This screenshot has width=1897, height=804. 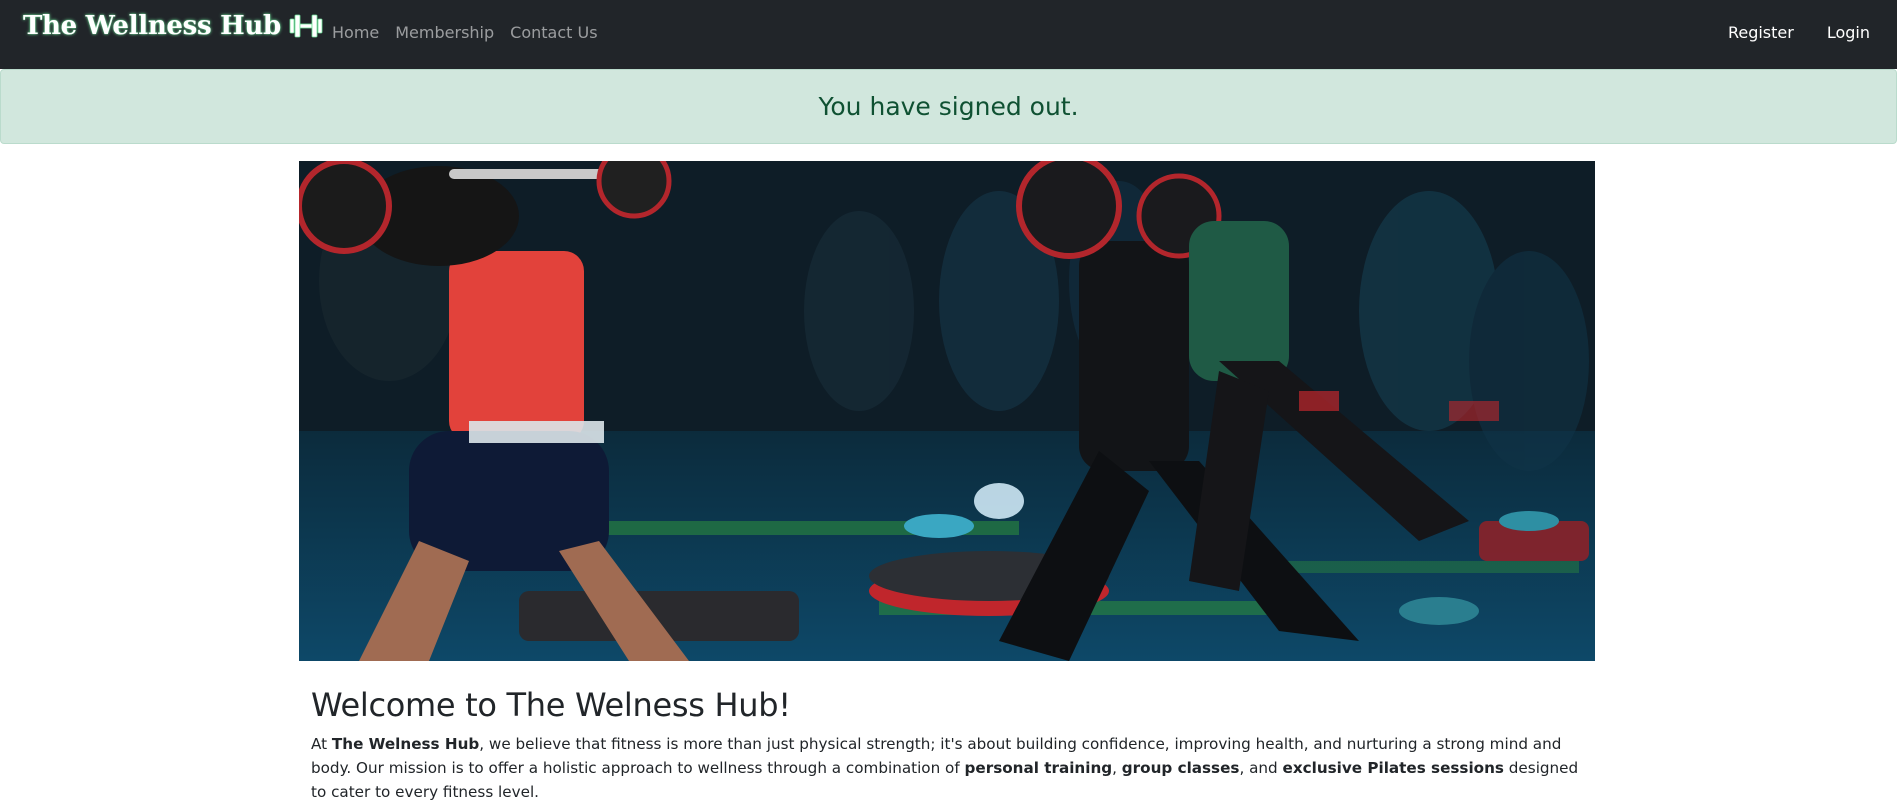 I want to click on signout-alert: You have signed out., so click(x=948, y=106).